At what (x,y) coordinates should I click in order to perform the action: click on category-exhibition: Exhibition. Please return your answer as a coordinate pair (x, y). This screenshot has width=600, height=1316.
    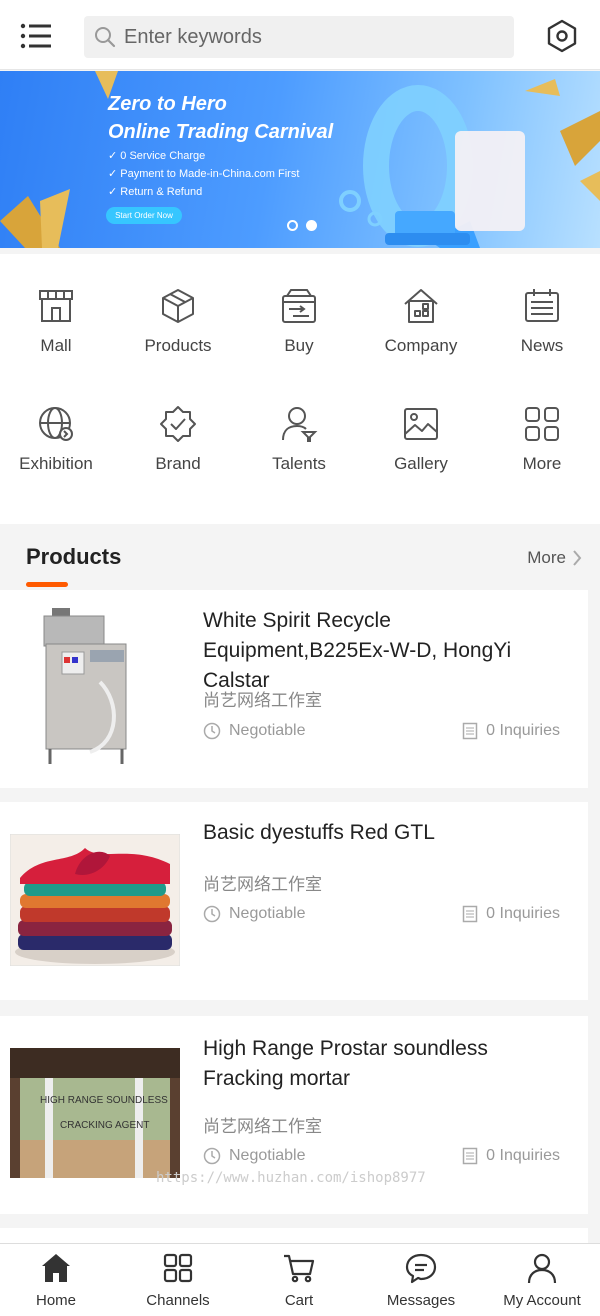
    Looking at the image, I should click on (58, 454).